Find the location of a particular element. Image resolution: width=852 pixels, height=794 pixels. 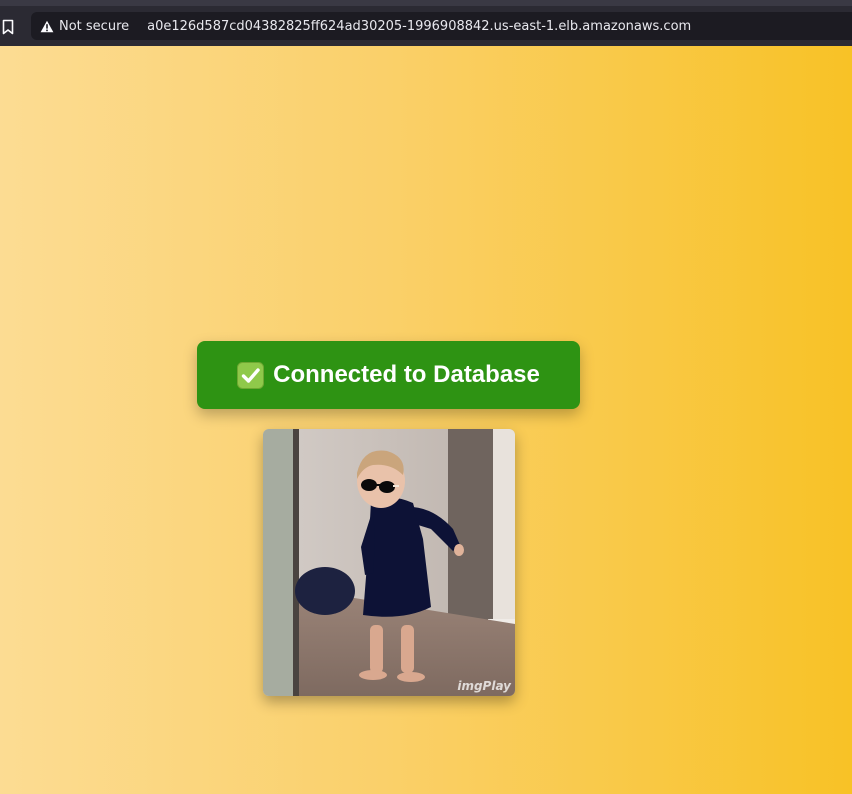

warning-icon is located at coordinates (47, 26).